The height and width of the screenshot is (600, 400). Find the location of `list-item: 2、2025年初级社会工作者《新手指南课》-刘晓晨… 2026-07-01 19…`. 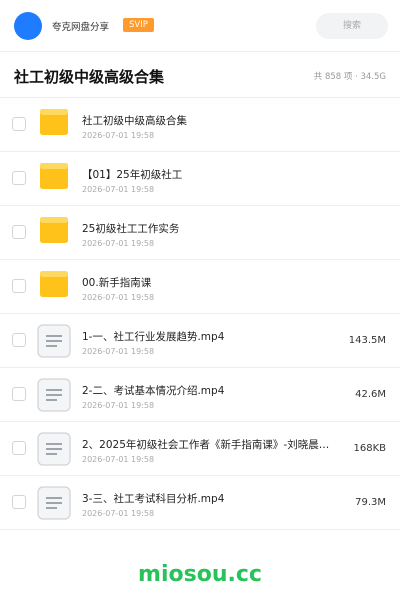

list-item: 2、2025年初级社会工作者《新手指南课》-刘晓晨… 2026-07-01 19… is located at coordinates (200, 449).